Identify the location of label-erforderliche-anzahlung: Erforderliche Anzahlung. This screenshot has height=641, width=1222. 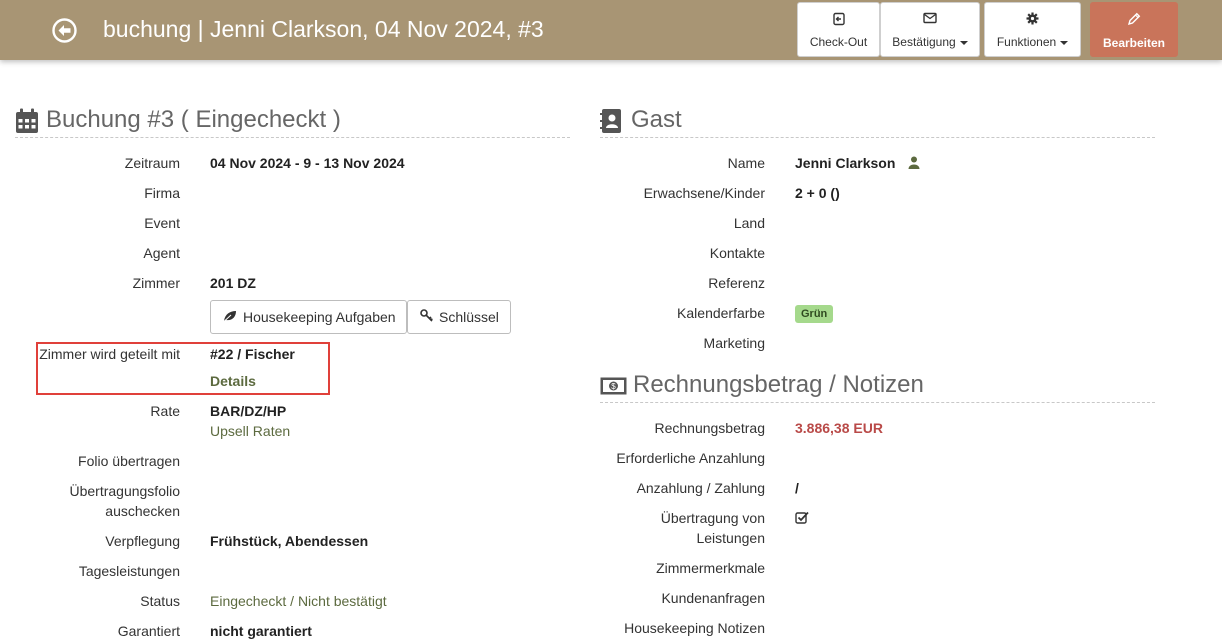
(690, 458).